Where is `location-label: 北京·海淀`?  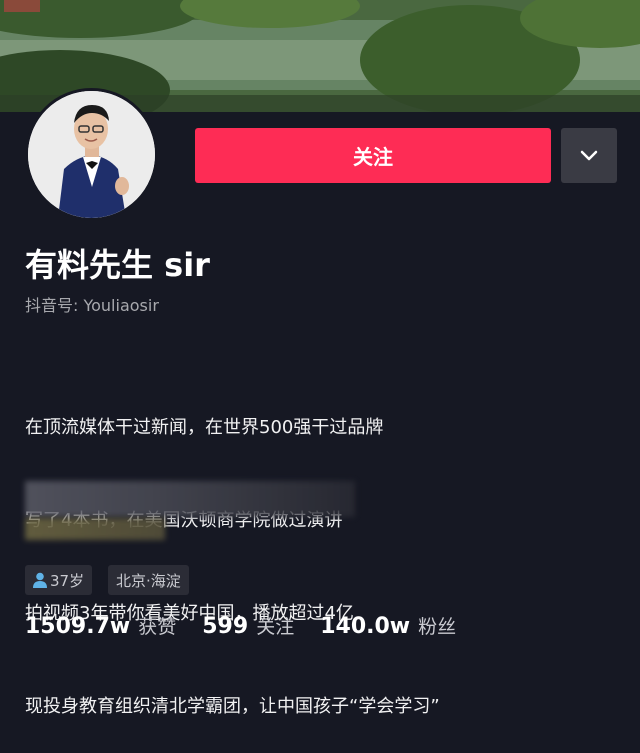 location-label: 北京·海淀 is located at coordinates (148, 580).